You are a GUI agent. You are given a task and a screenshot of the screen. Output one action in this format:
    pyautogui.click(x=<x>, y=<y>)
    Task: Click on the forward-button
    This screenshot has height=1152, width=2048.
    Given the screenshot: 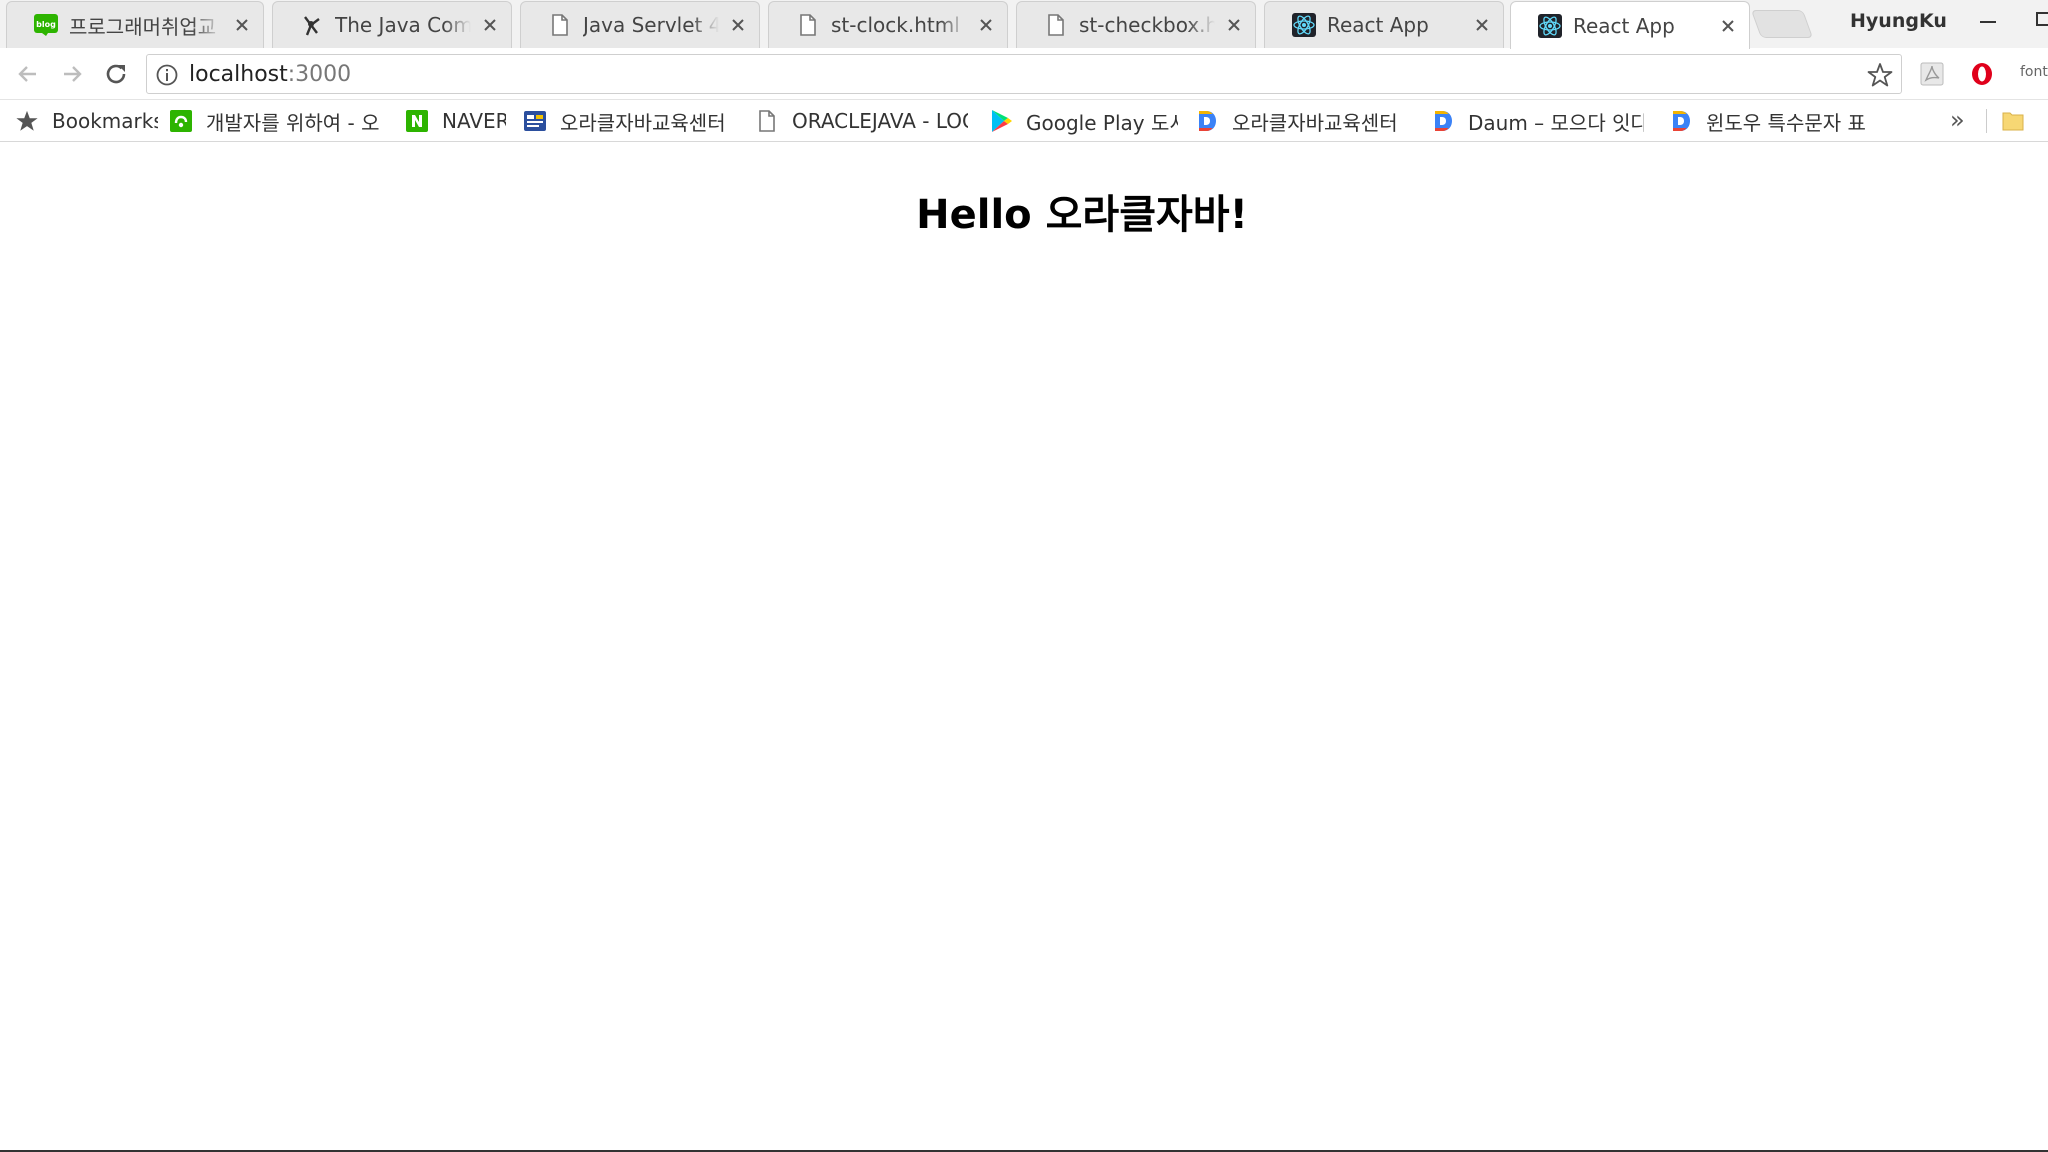 What is the action you would take?
    pyautogui.click(x=72, y=74)
    